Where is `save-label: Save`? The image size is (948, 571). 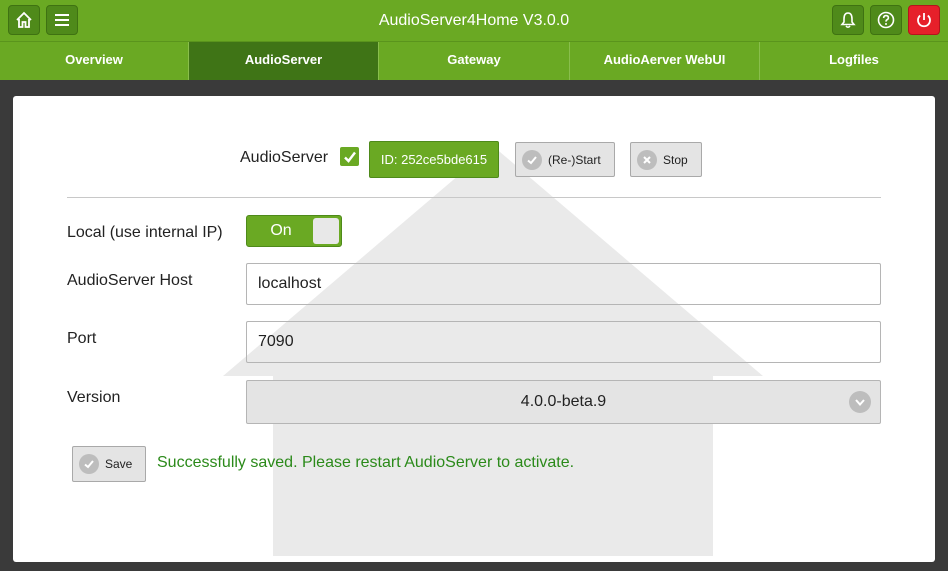
save-label: Save is located at coordinates (119, 464).